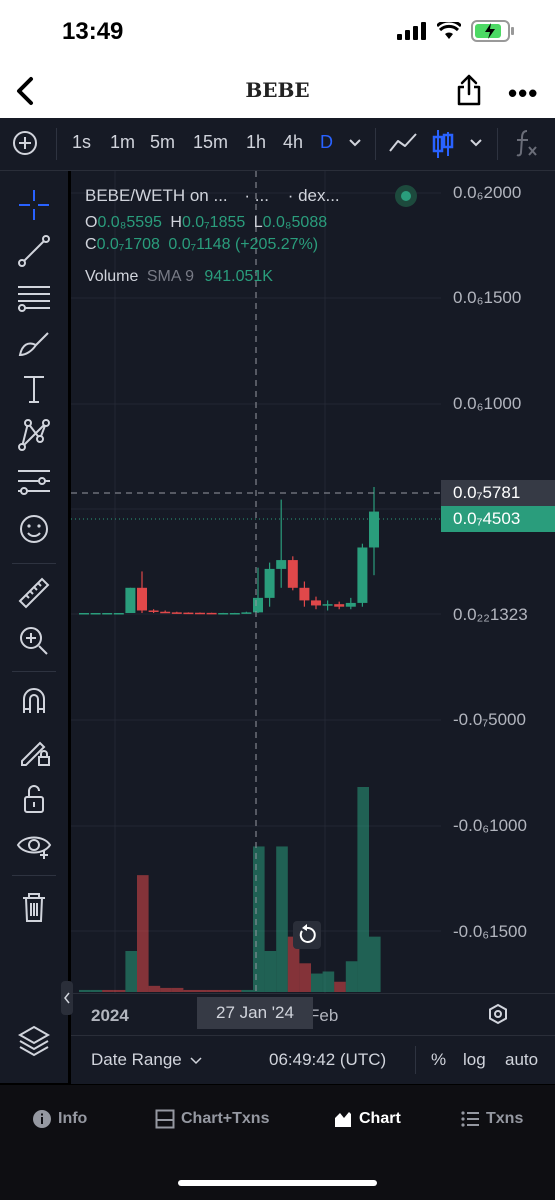 The image size is (555, 1200). Describe the element at coordinates (229, 551) in the screenshot. I see `candlesticks` at that location.